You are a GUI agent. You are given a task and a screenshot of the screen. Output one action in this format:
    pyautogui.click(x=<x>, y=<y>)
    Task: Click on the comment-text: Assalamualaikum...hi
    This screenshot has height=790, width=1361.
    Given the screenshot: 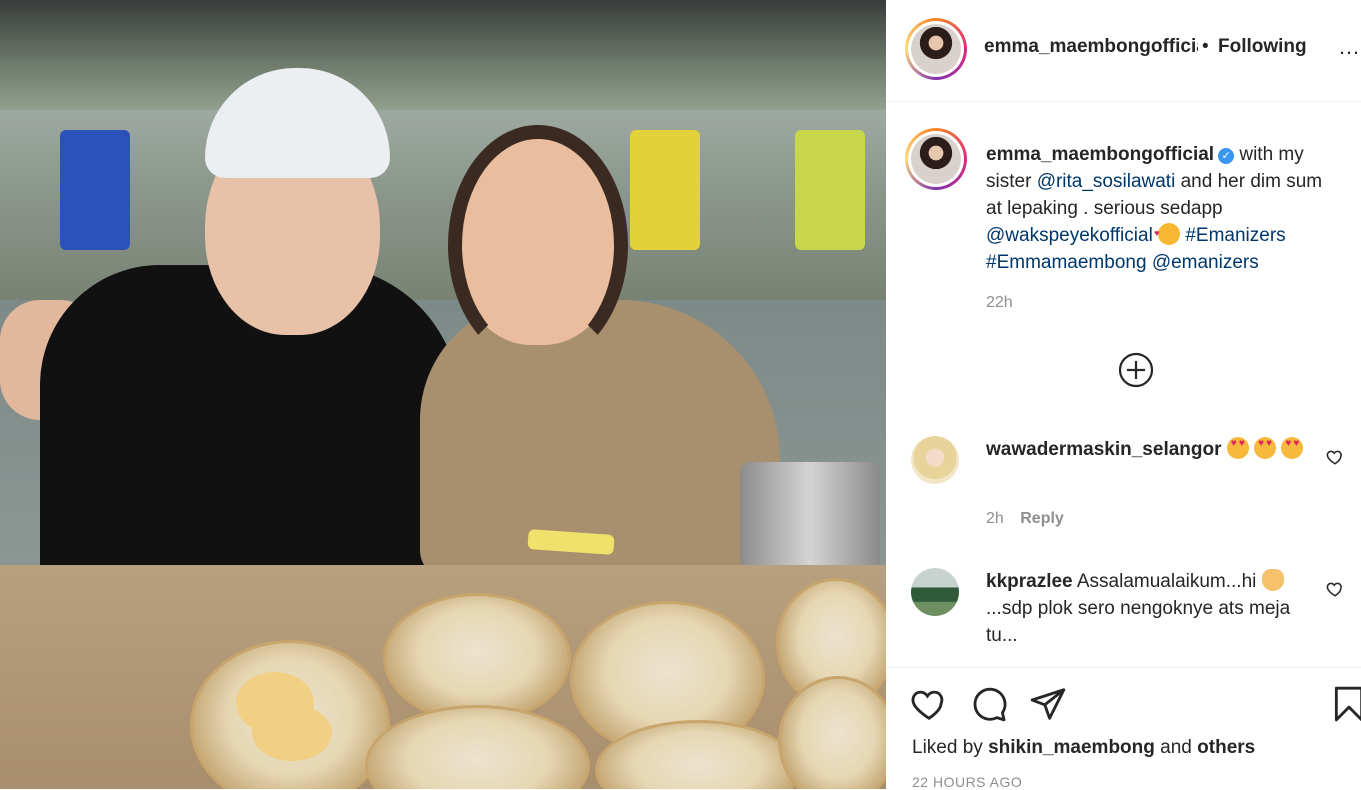 What is the action you would take?
    pyautogui.click(x=1166, y=581)
    